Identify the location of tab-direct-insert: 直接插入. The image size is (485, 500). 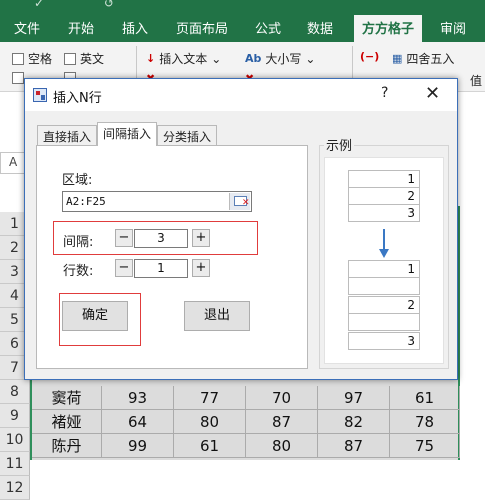
(67, 135).